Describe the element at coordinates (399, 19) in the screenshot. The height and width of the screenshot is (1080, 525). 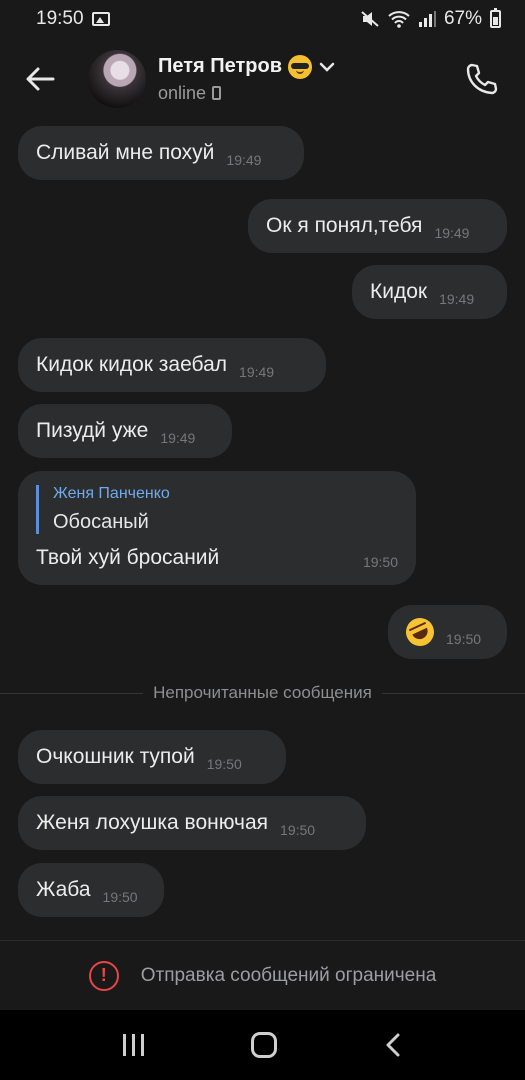
I see `wifi-icon` at that location.